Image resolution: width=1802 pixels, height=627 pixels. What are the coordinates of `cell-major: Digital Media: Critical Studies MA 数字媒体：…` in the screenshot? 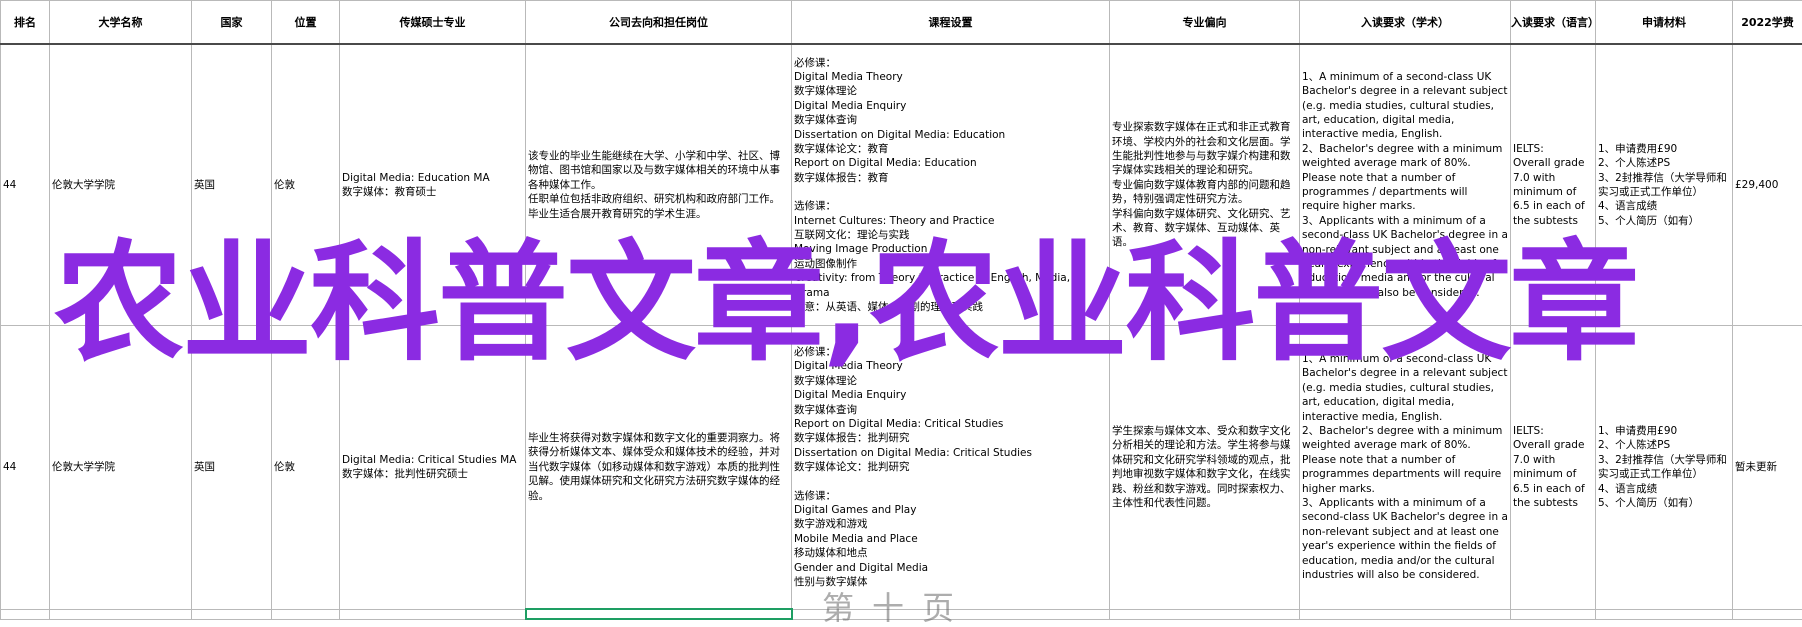 It's located at (433, 468).